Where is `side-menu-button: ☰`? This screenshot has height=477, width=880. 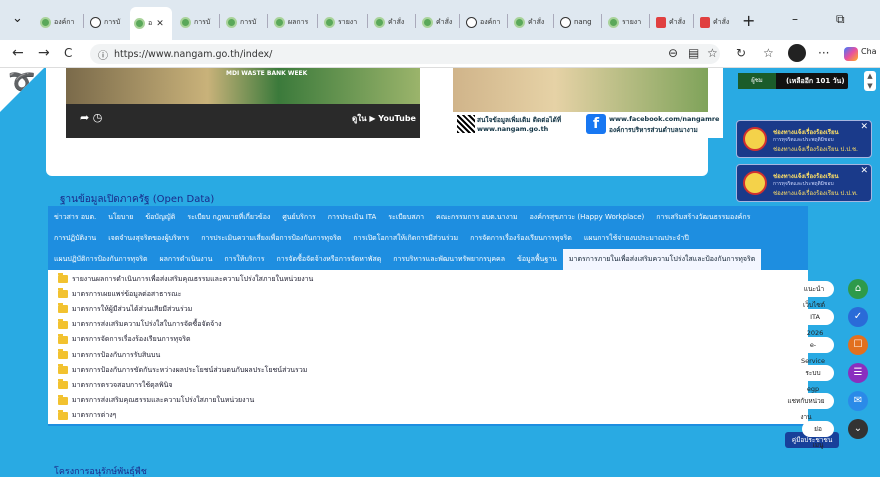
side-menu-button: ☰ is located at coordinates (858, 373).